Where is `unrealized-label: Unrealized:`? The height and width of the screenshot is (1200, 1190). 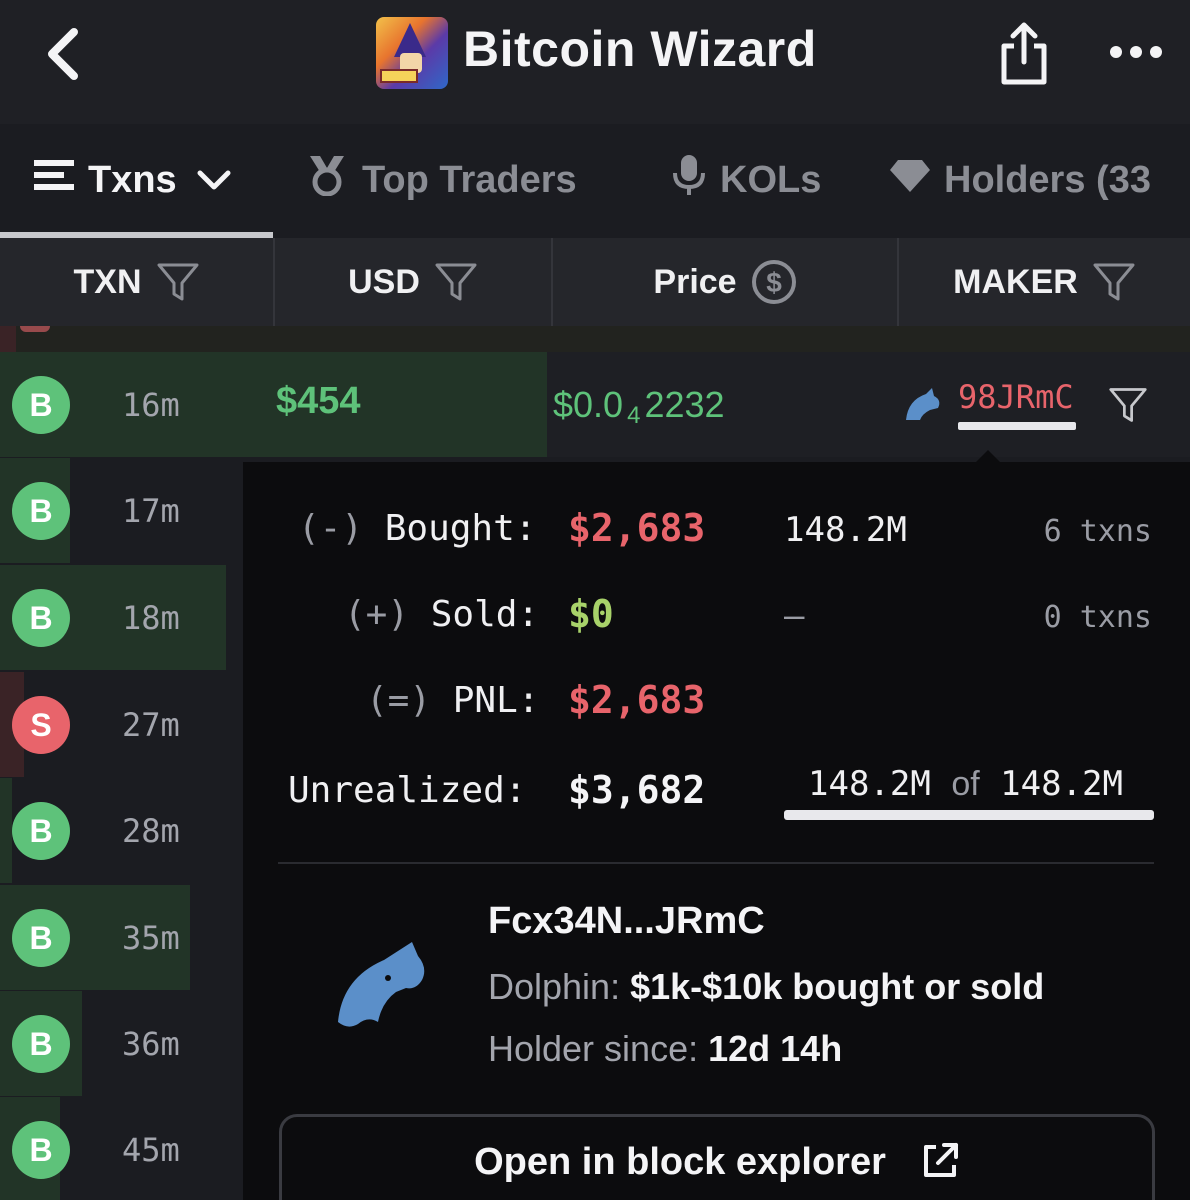 unrealized-label: Unrealized: is located at coordinates (407, 790).